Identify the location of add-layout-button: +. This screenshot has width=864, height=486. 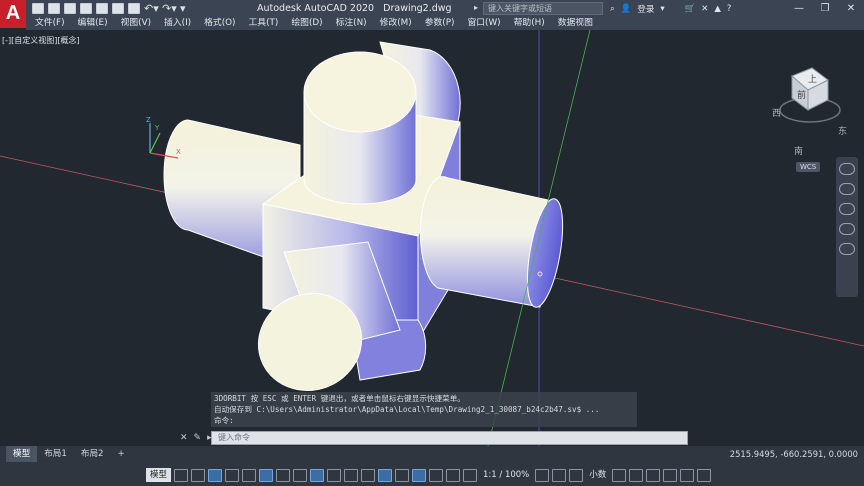
(121, 454).